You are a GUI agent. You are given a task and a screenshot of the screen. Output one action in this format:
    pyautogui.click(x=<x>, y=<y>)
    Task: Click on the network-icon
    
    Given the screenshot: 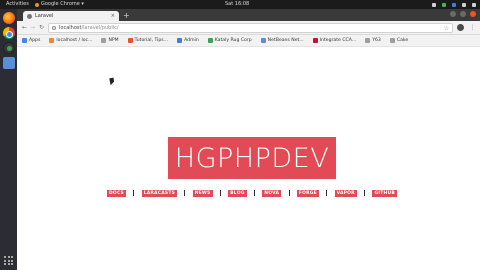 What is the action you would take?
    pyautogui.click(x=434, y=4)
    